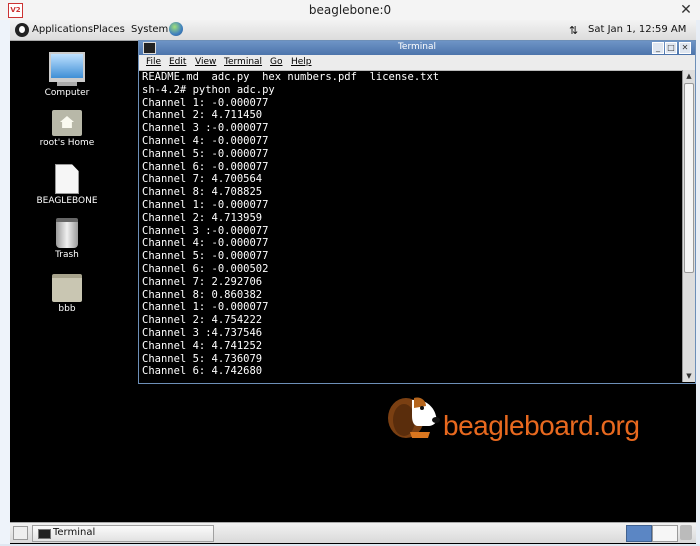 Image resolution: width=700 pixels, height=546 pixels. I want to click on applications-menu: Applications, so click(62, 29).